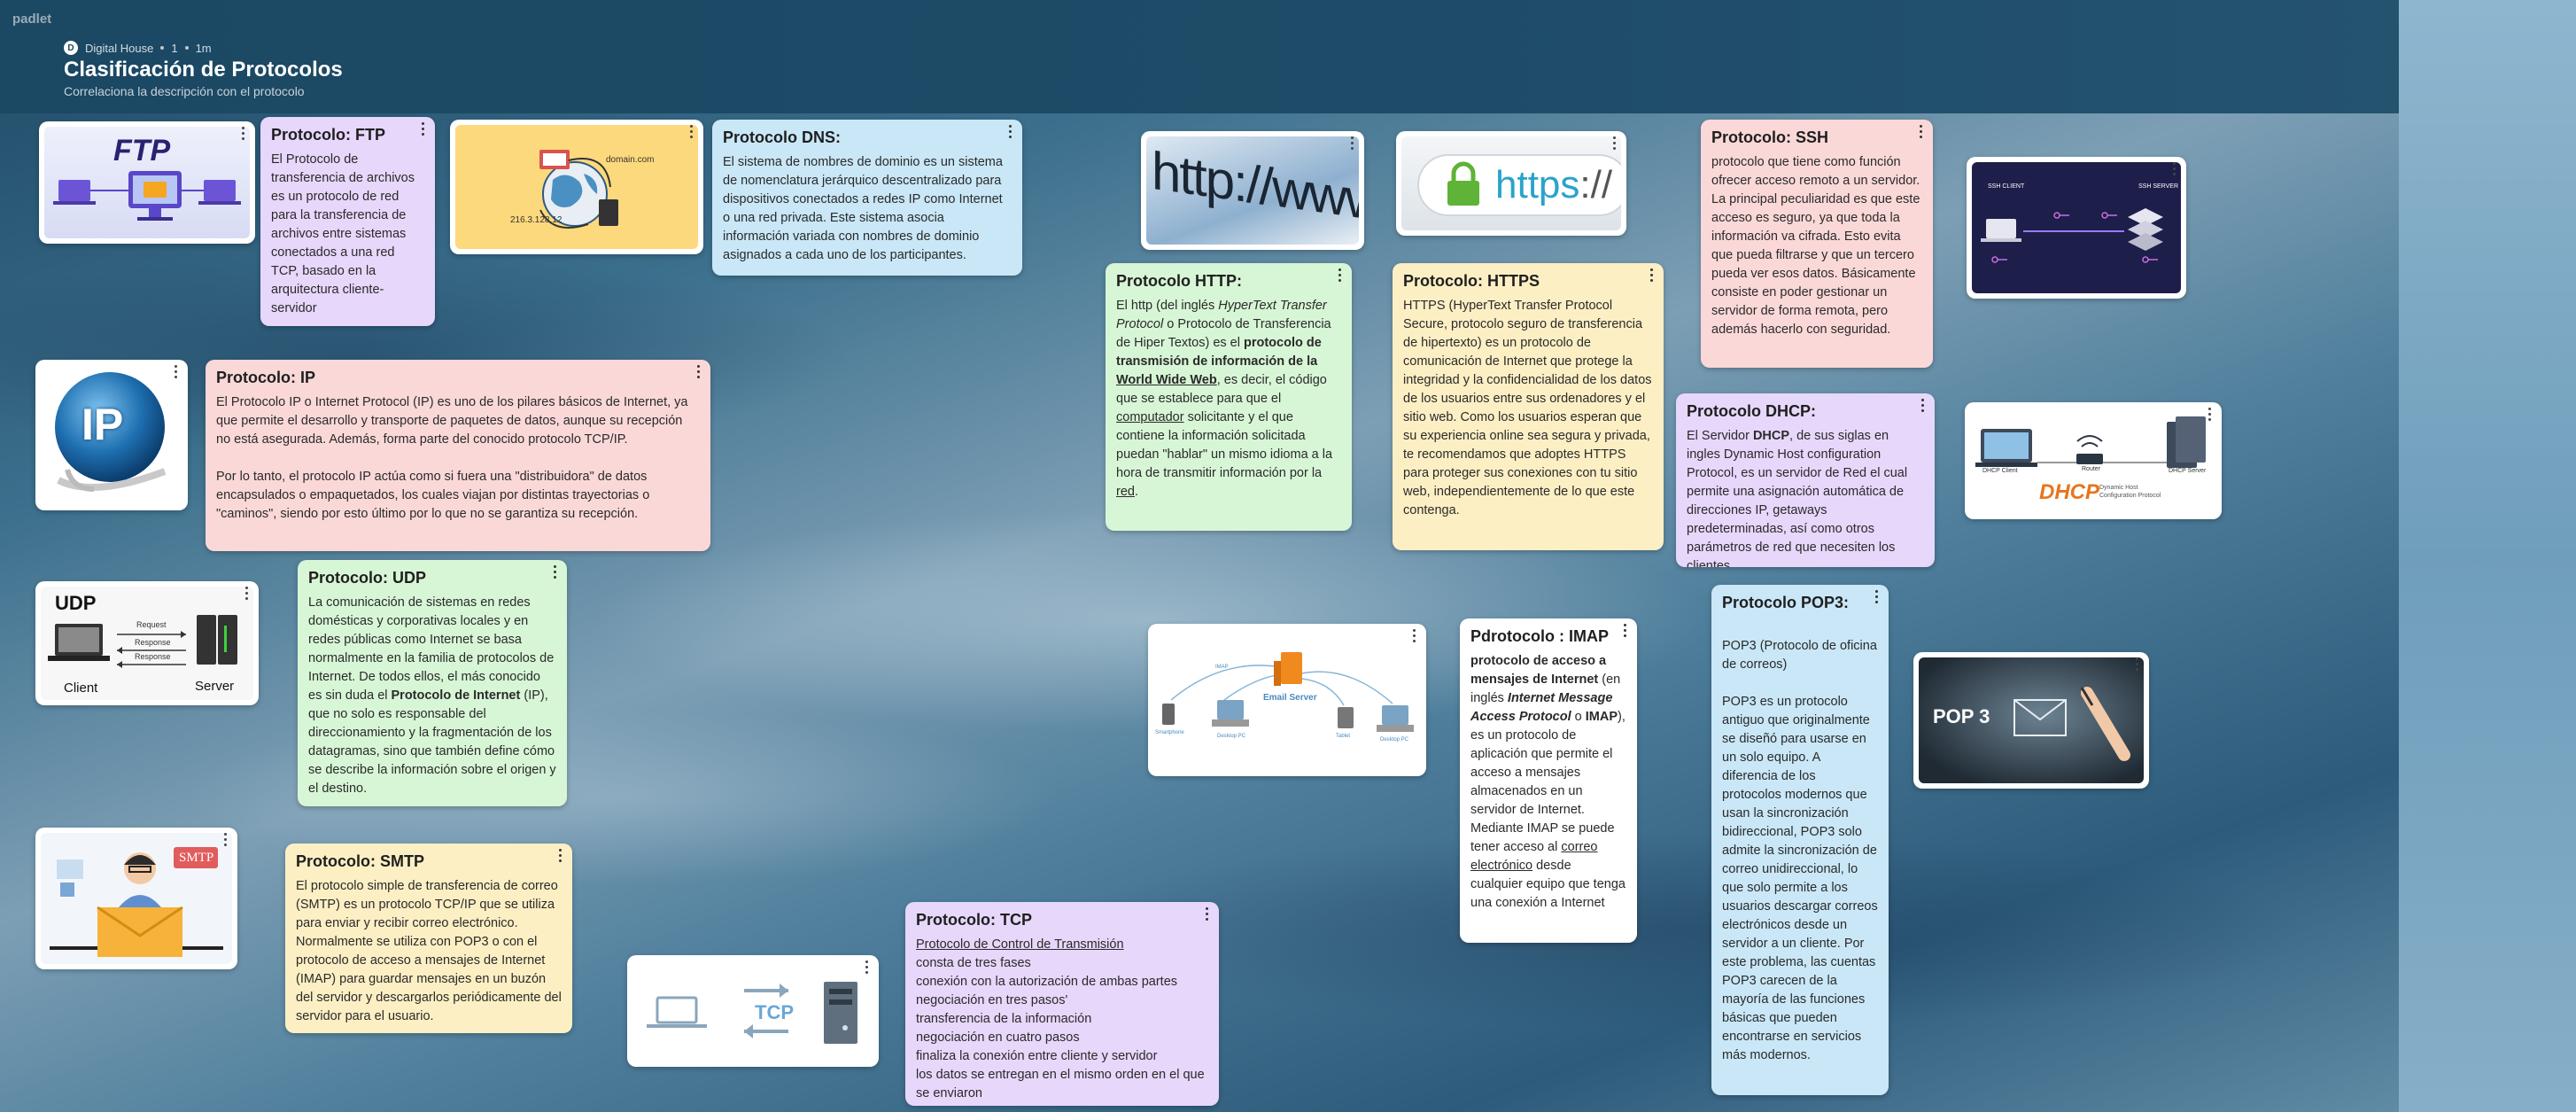 This screenshot has height=1112, width=2576. What do you see at coordinates (1511, 184) in the screenshot?
I see `post-image-https: https://` at bounding box center [1511, 184].